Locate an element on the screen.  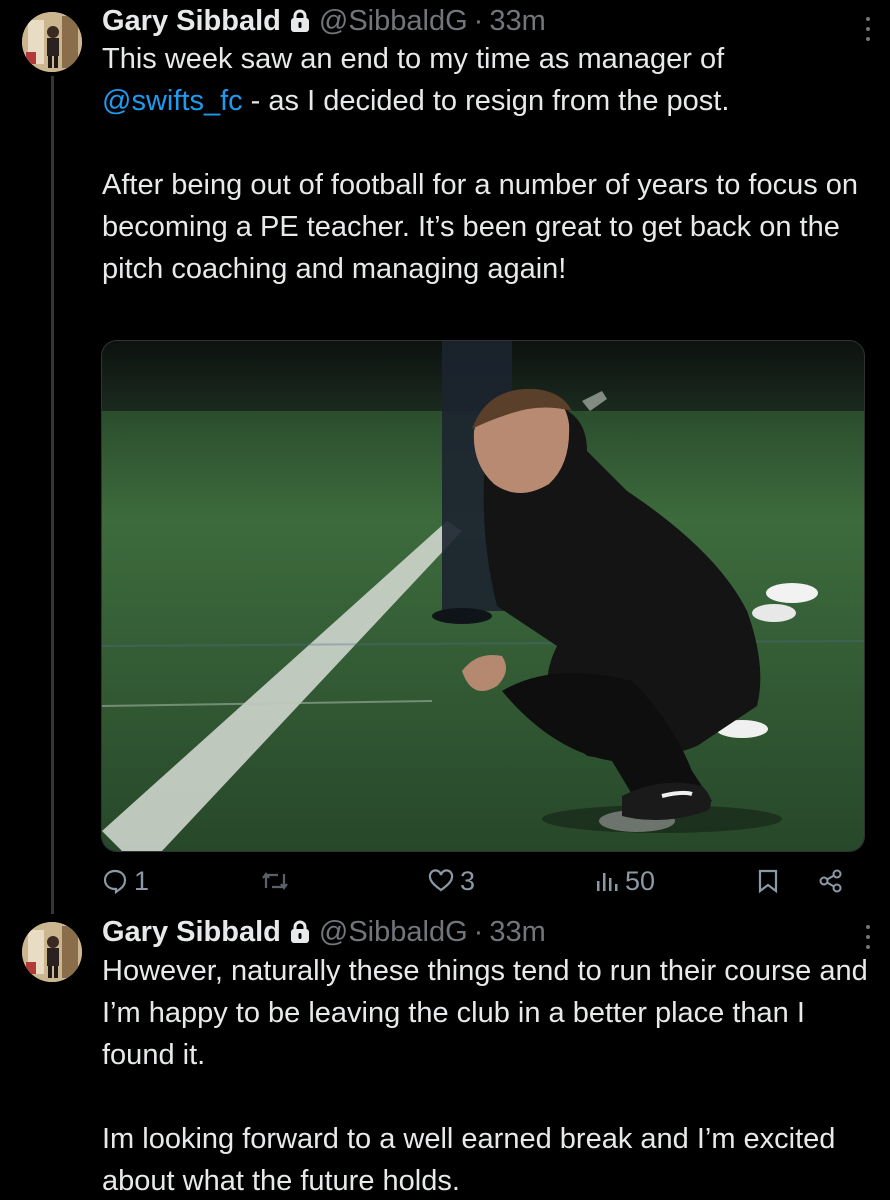
thread-connector-line is located at coordinates (52, 495).